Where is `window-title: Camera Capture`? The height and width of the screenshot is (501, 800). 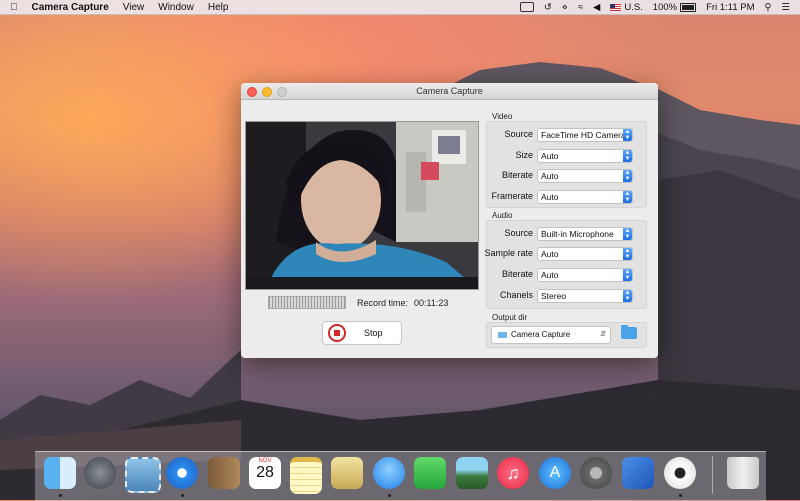
window-title: Camera Capture is located at coordinates (449, 91).